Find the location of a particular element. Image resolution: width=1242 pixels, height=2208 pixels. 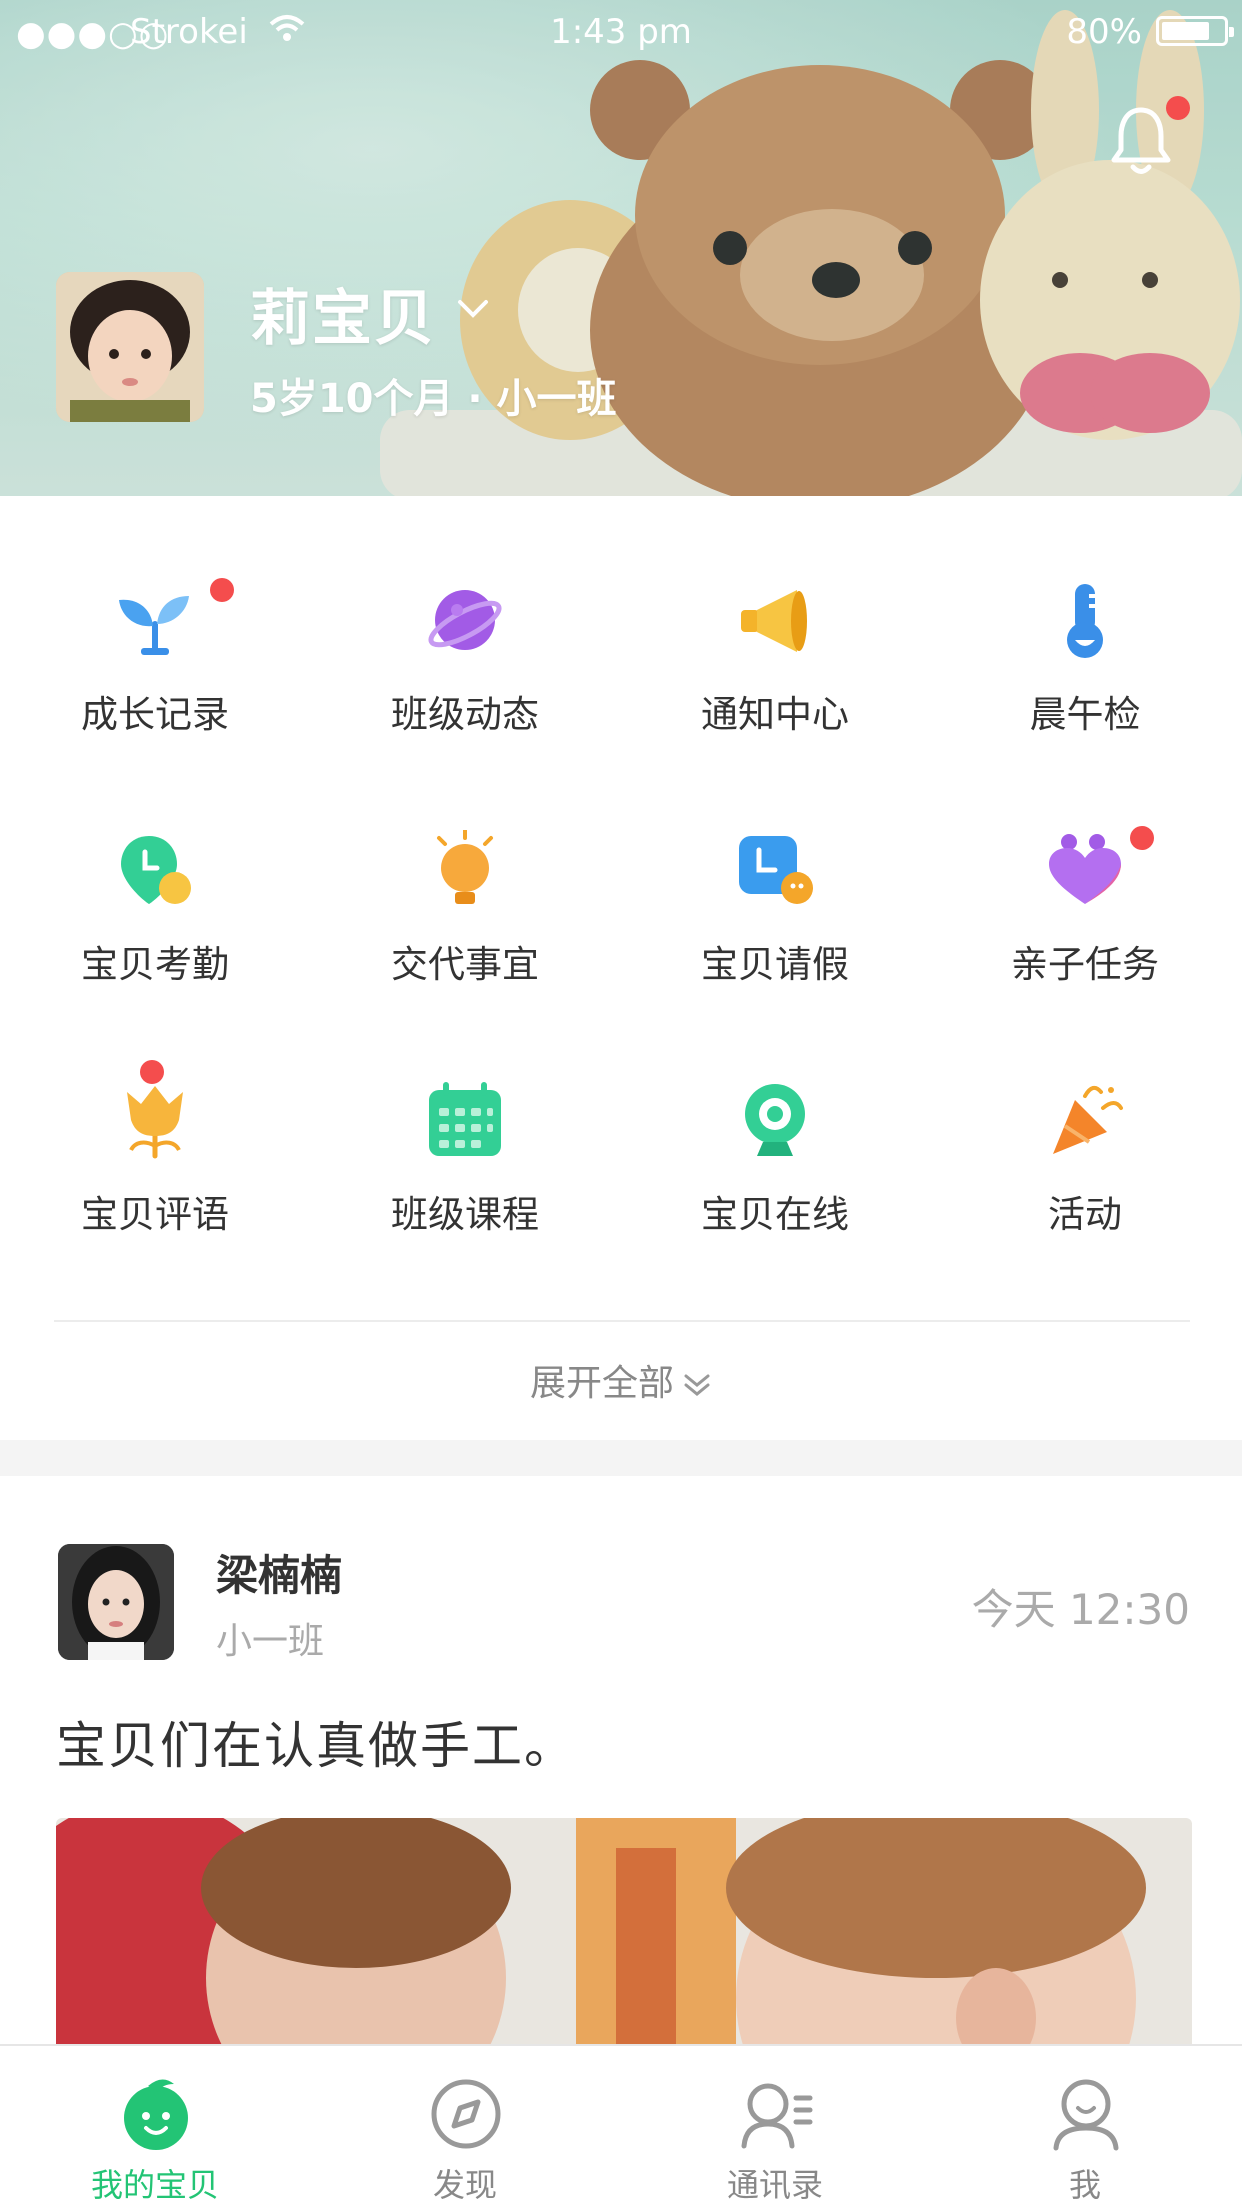

battery-percentage: 80% is located at coordinates (1104, 32).